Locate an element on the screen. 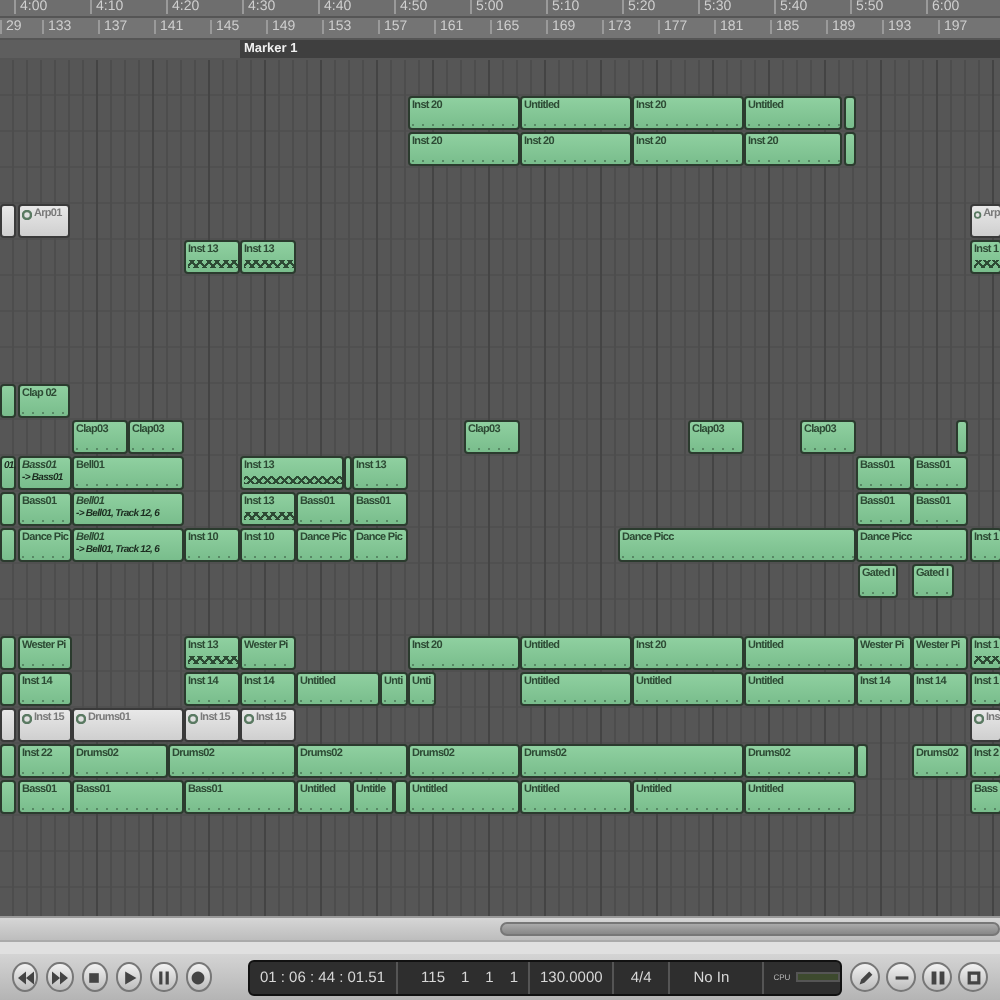 Image resolution: width=1000 pixels, height=1000 pixels. pause-icon is located at coordinates (163, 977).